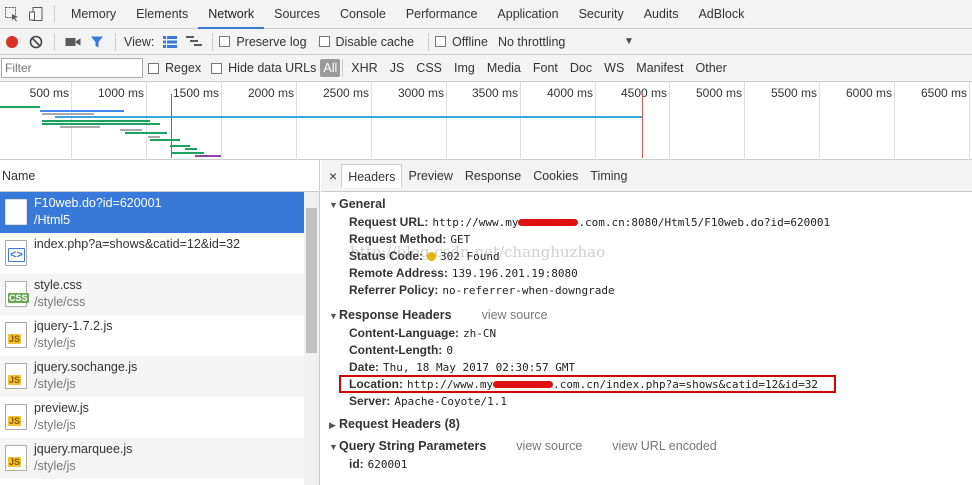  What do you see at coordinates (271, 41) in the screenshot?
I see `preserve-log-label: Preserve log` at bounding box center [271, 41].